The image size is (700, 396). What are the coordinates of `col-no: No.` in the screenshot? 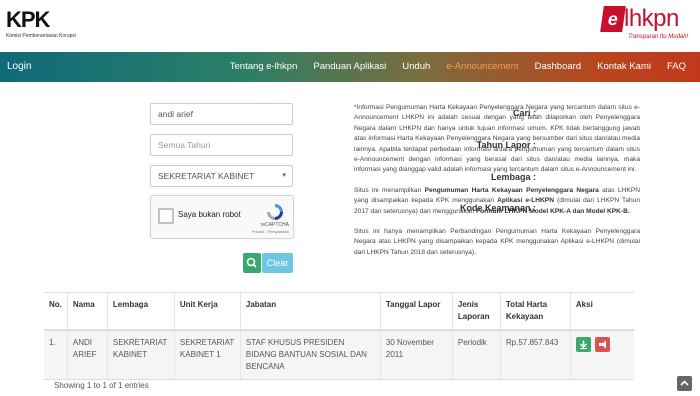 It's located at (56, 311).